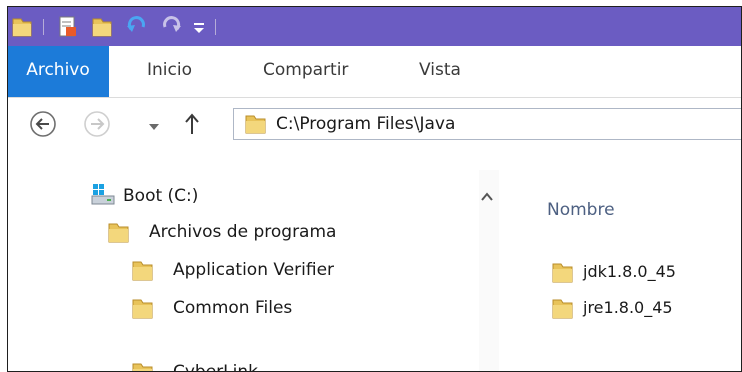  I want to click on undo-icon, so click(137, 27).